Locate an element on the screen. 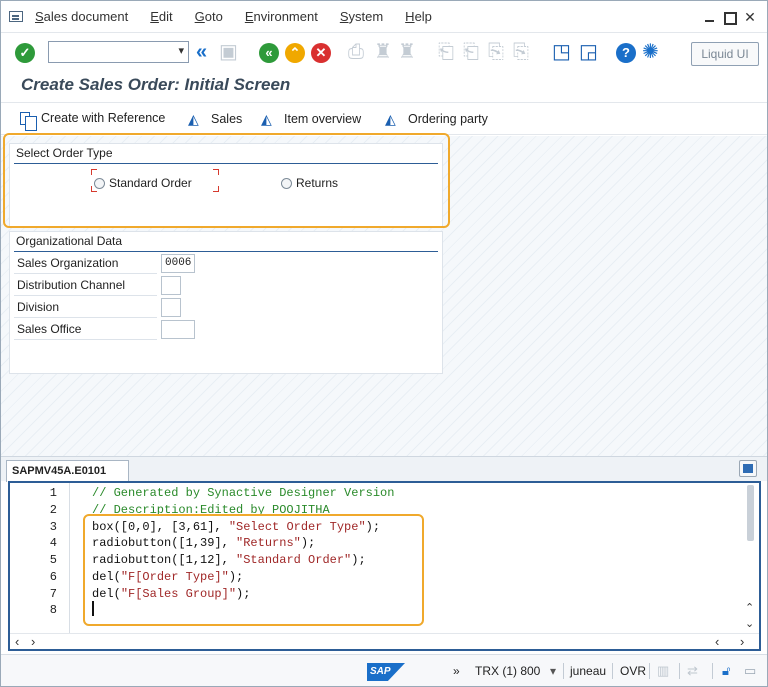  item-overview-label: Item overview is located at coordinates (323, 119).